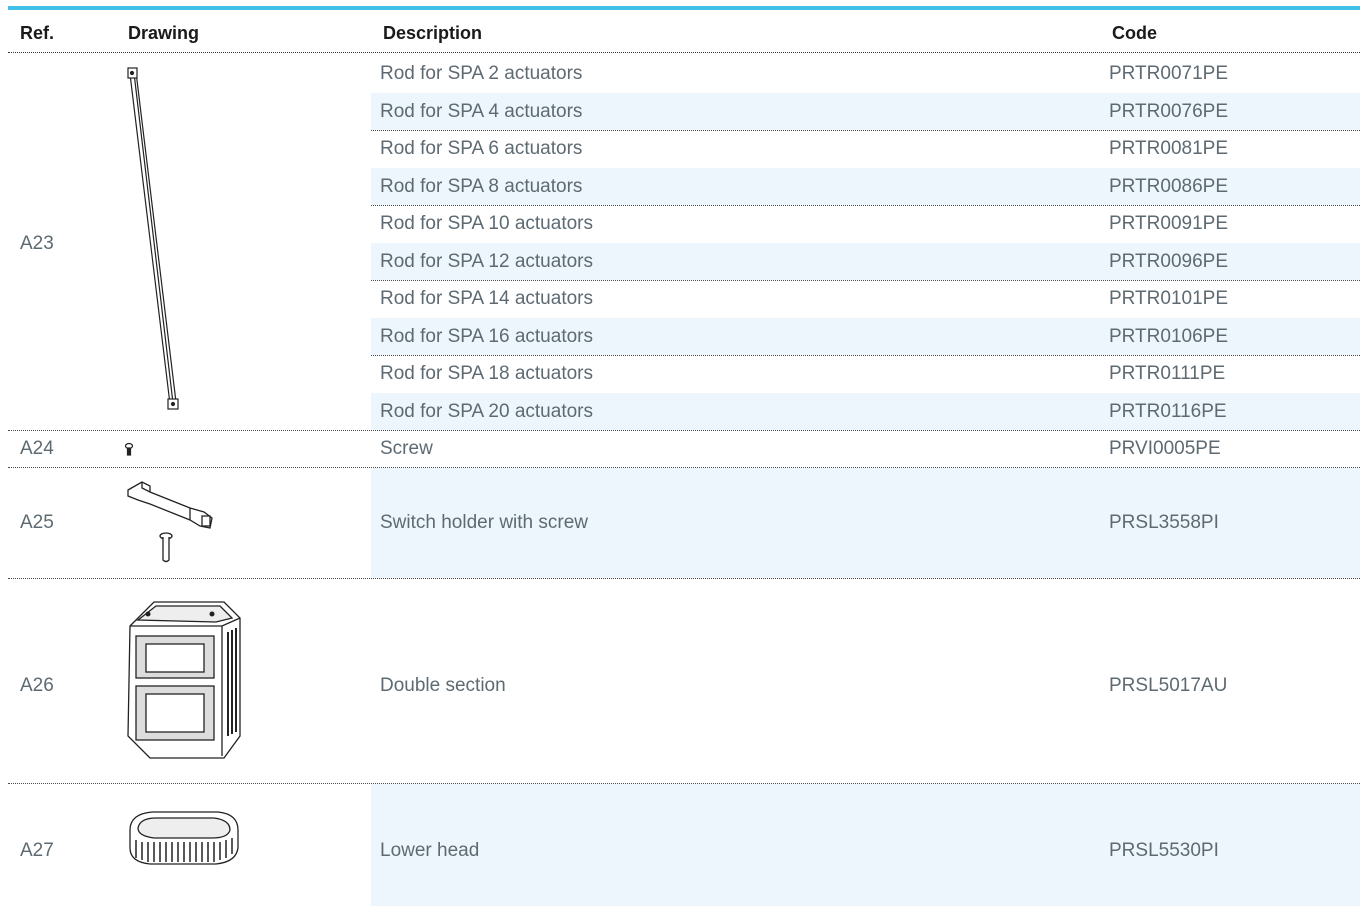 The image size is (1368, 906). What do you see at coordinates (481, 186) in the screenshot?
I see `description-a23: Rod for SPA 8 actuators` at bounding box center [481, 186].